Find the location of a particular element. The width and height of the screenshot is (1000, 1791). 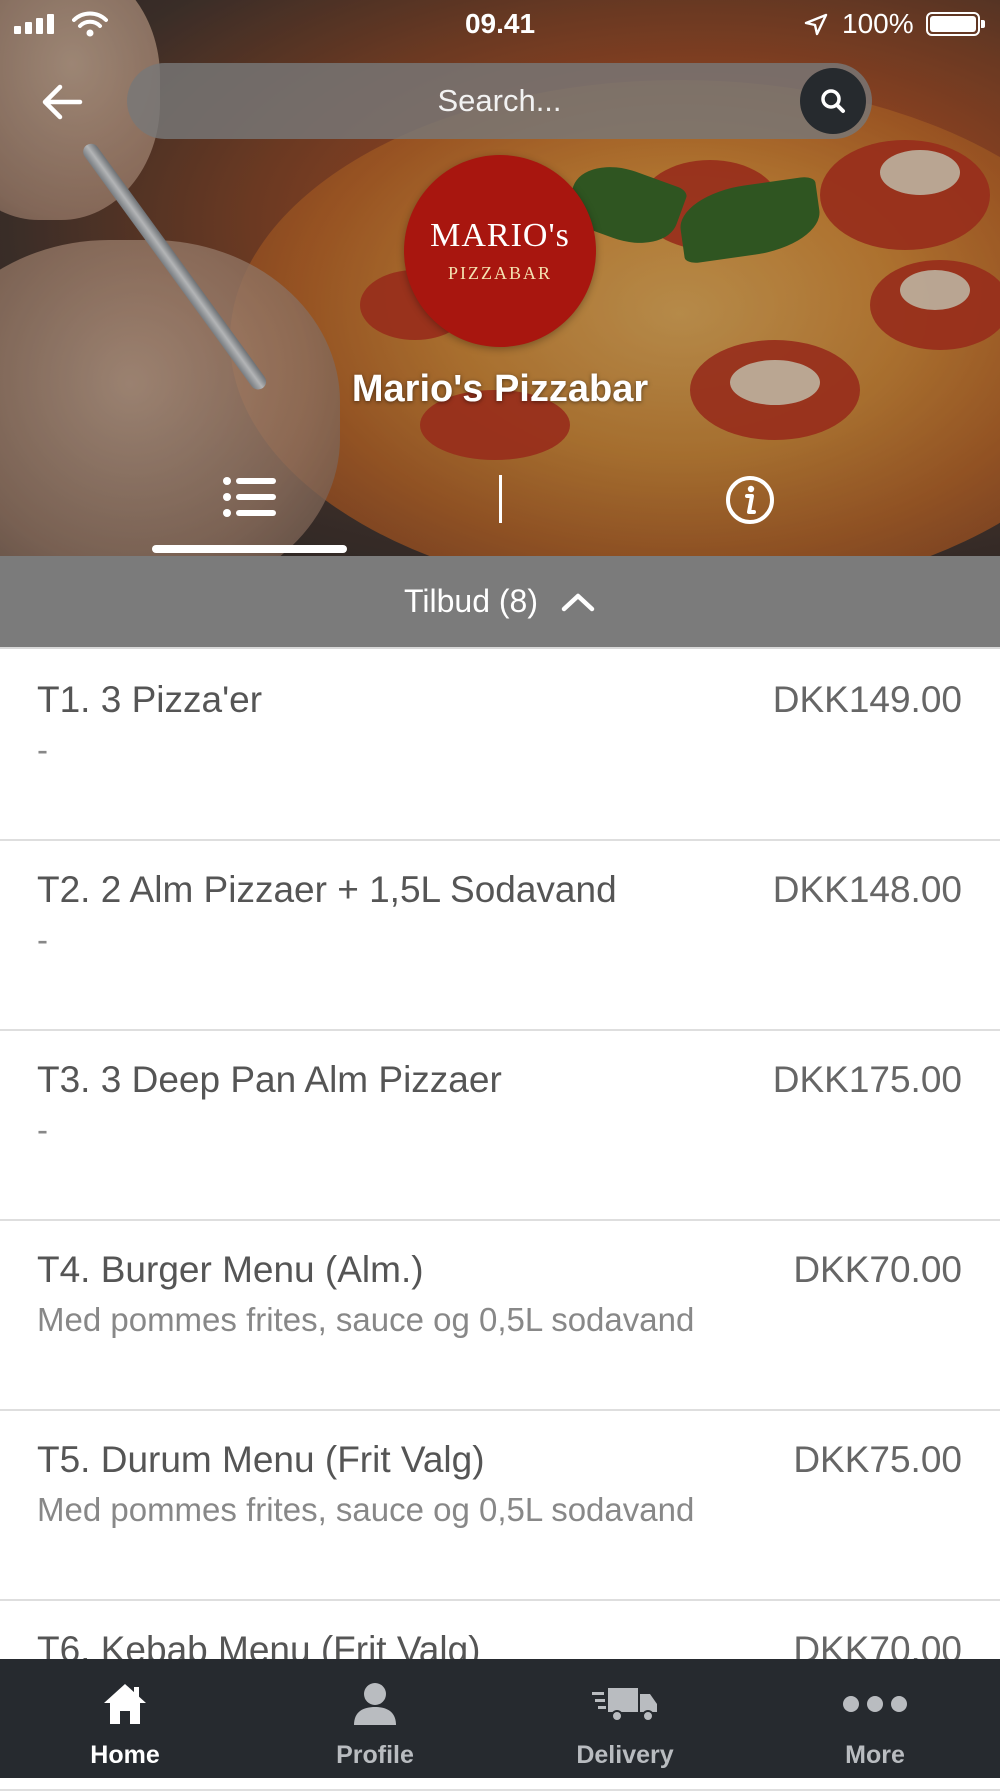

back-arrow-icon is located at coordinates (62, 102).